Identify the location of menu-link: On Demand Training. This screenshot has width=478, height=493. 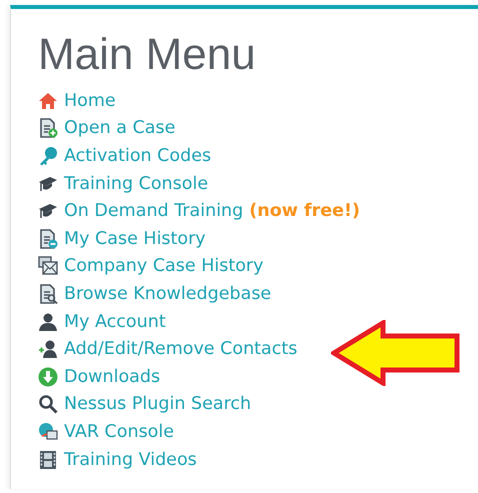
(154, 211).